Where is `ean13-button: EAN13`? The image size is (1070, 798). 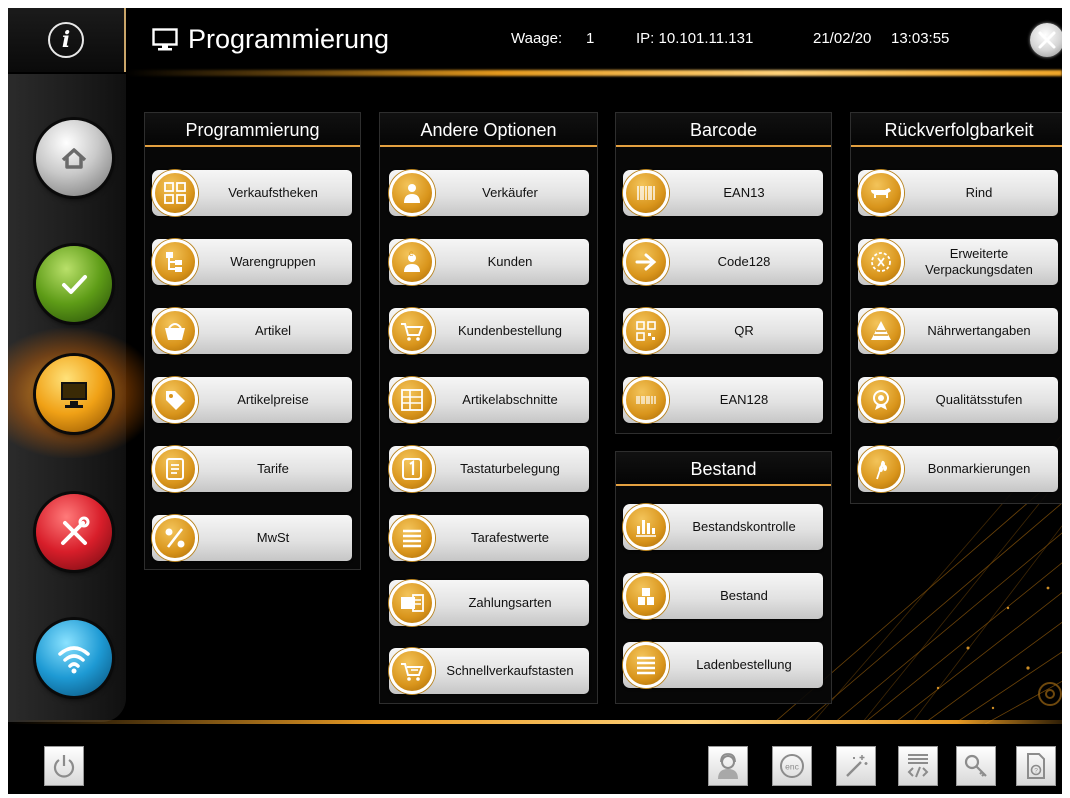
ean13-button: EAN13 is located at coordinates (723, 193).